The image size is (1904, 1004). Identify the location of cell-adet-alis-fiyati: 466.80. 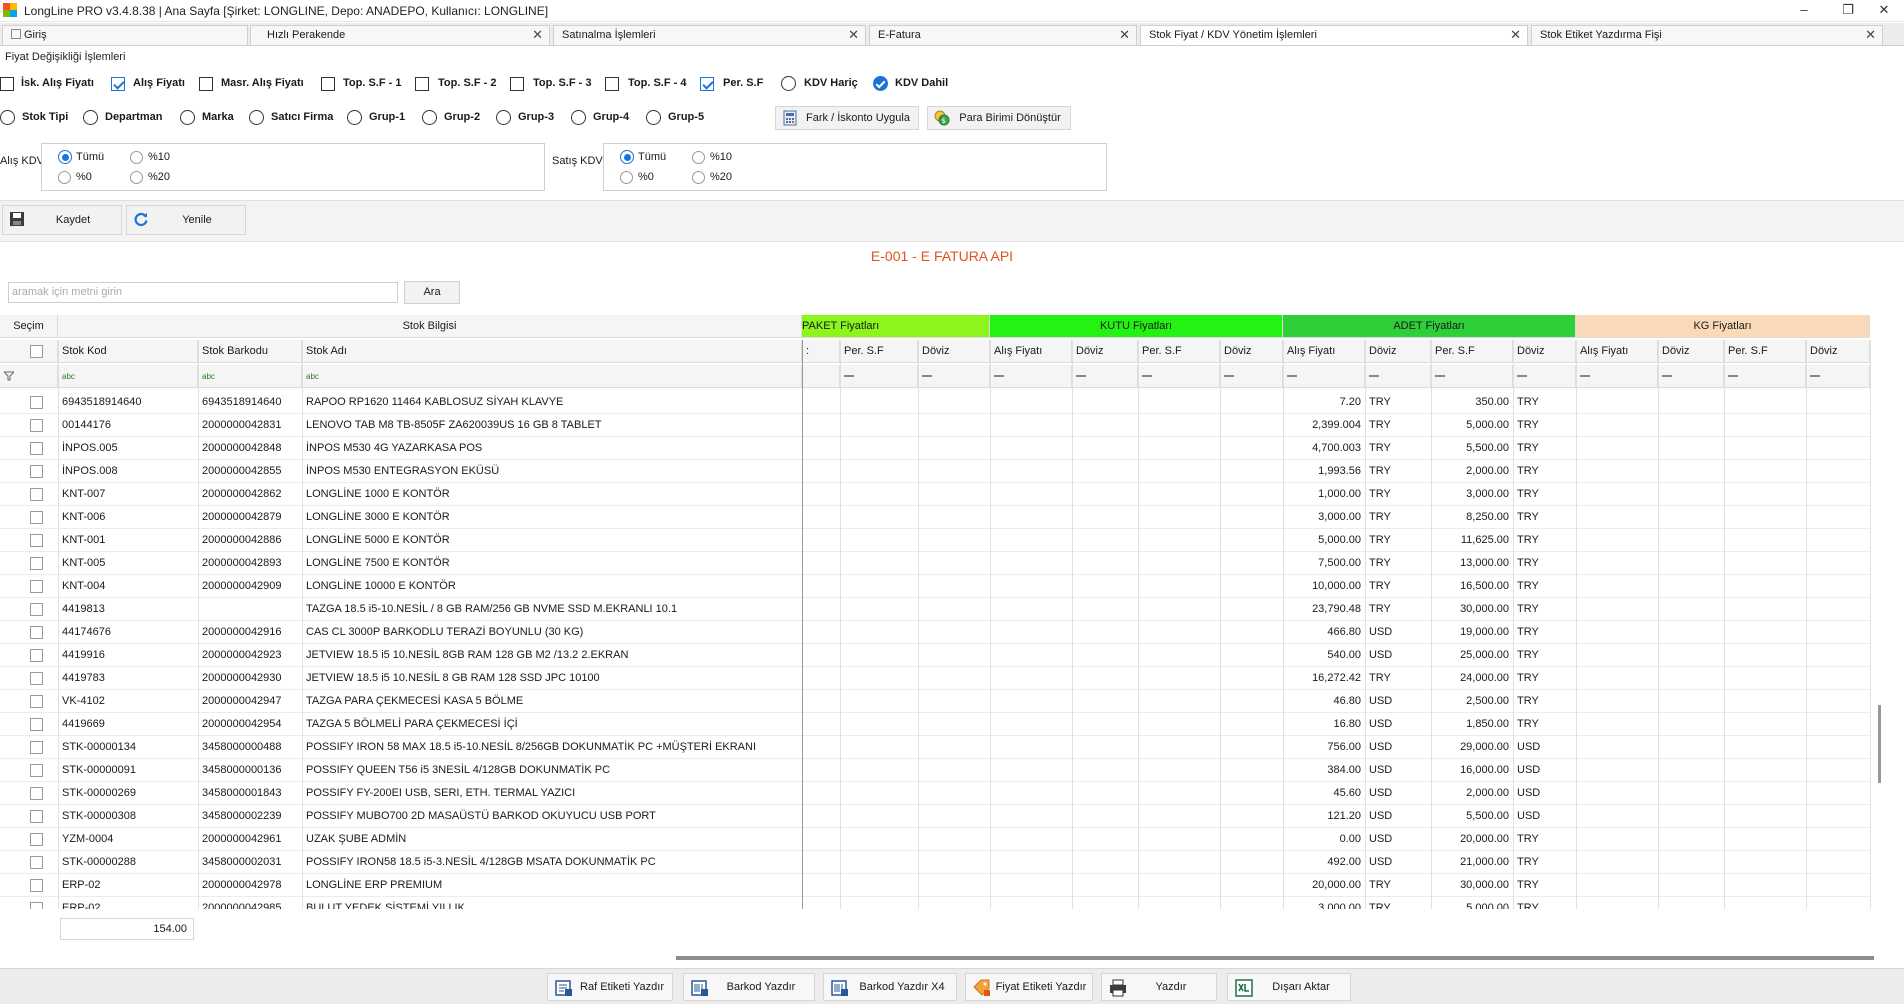
(1324, 632).